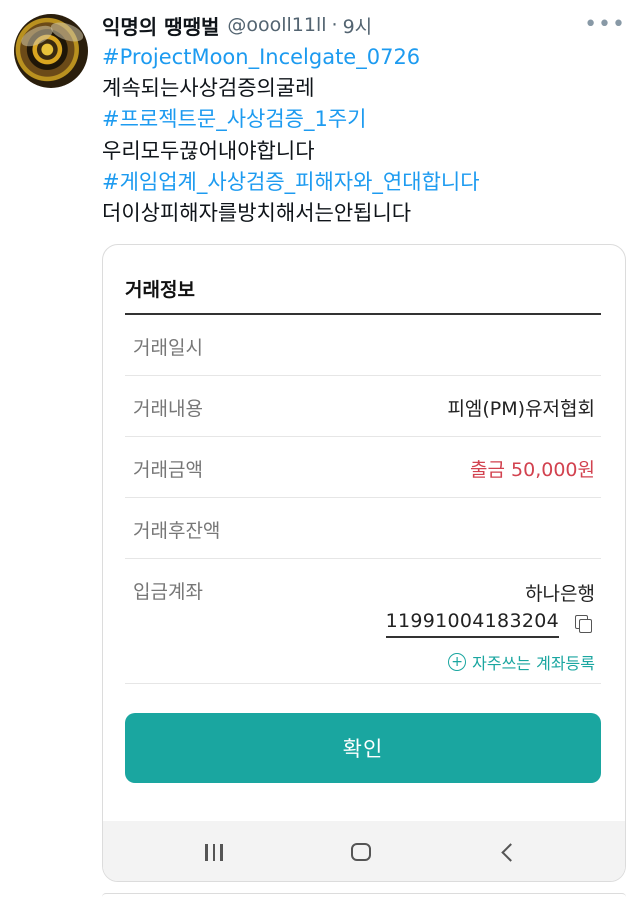  I want to click on row-balance: 거래후잔액, so click(363, 528).